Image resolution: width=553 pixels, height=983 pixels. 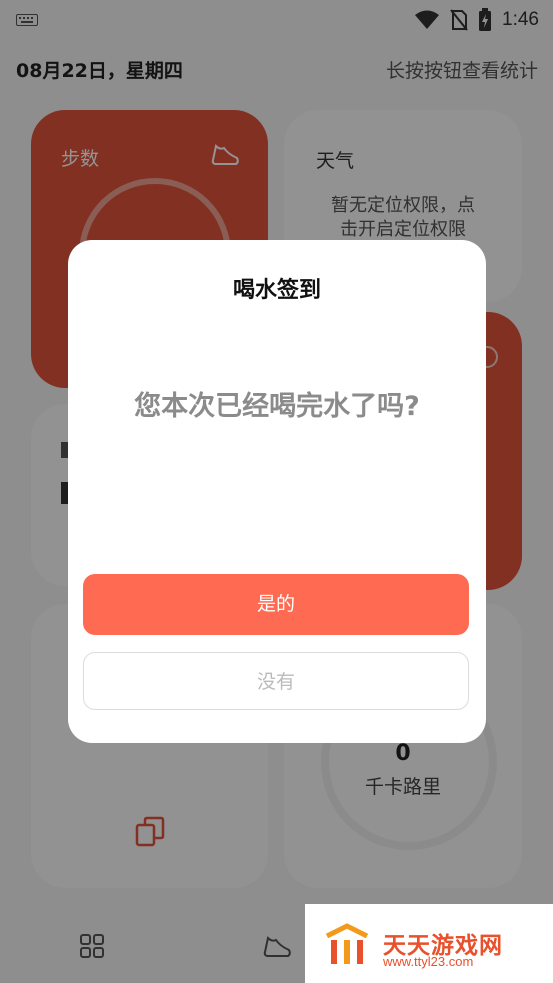 I want to click on yes-button: 是的, so click(x=276, y=604).